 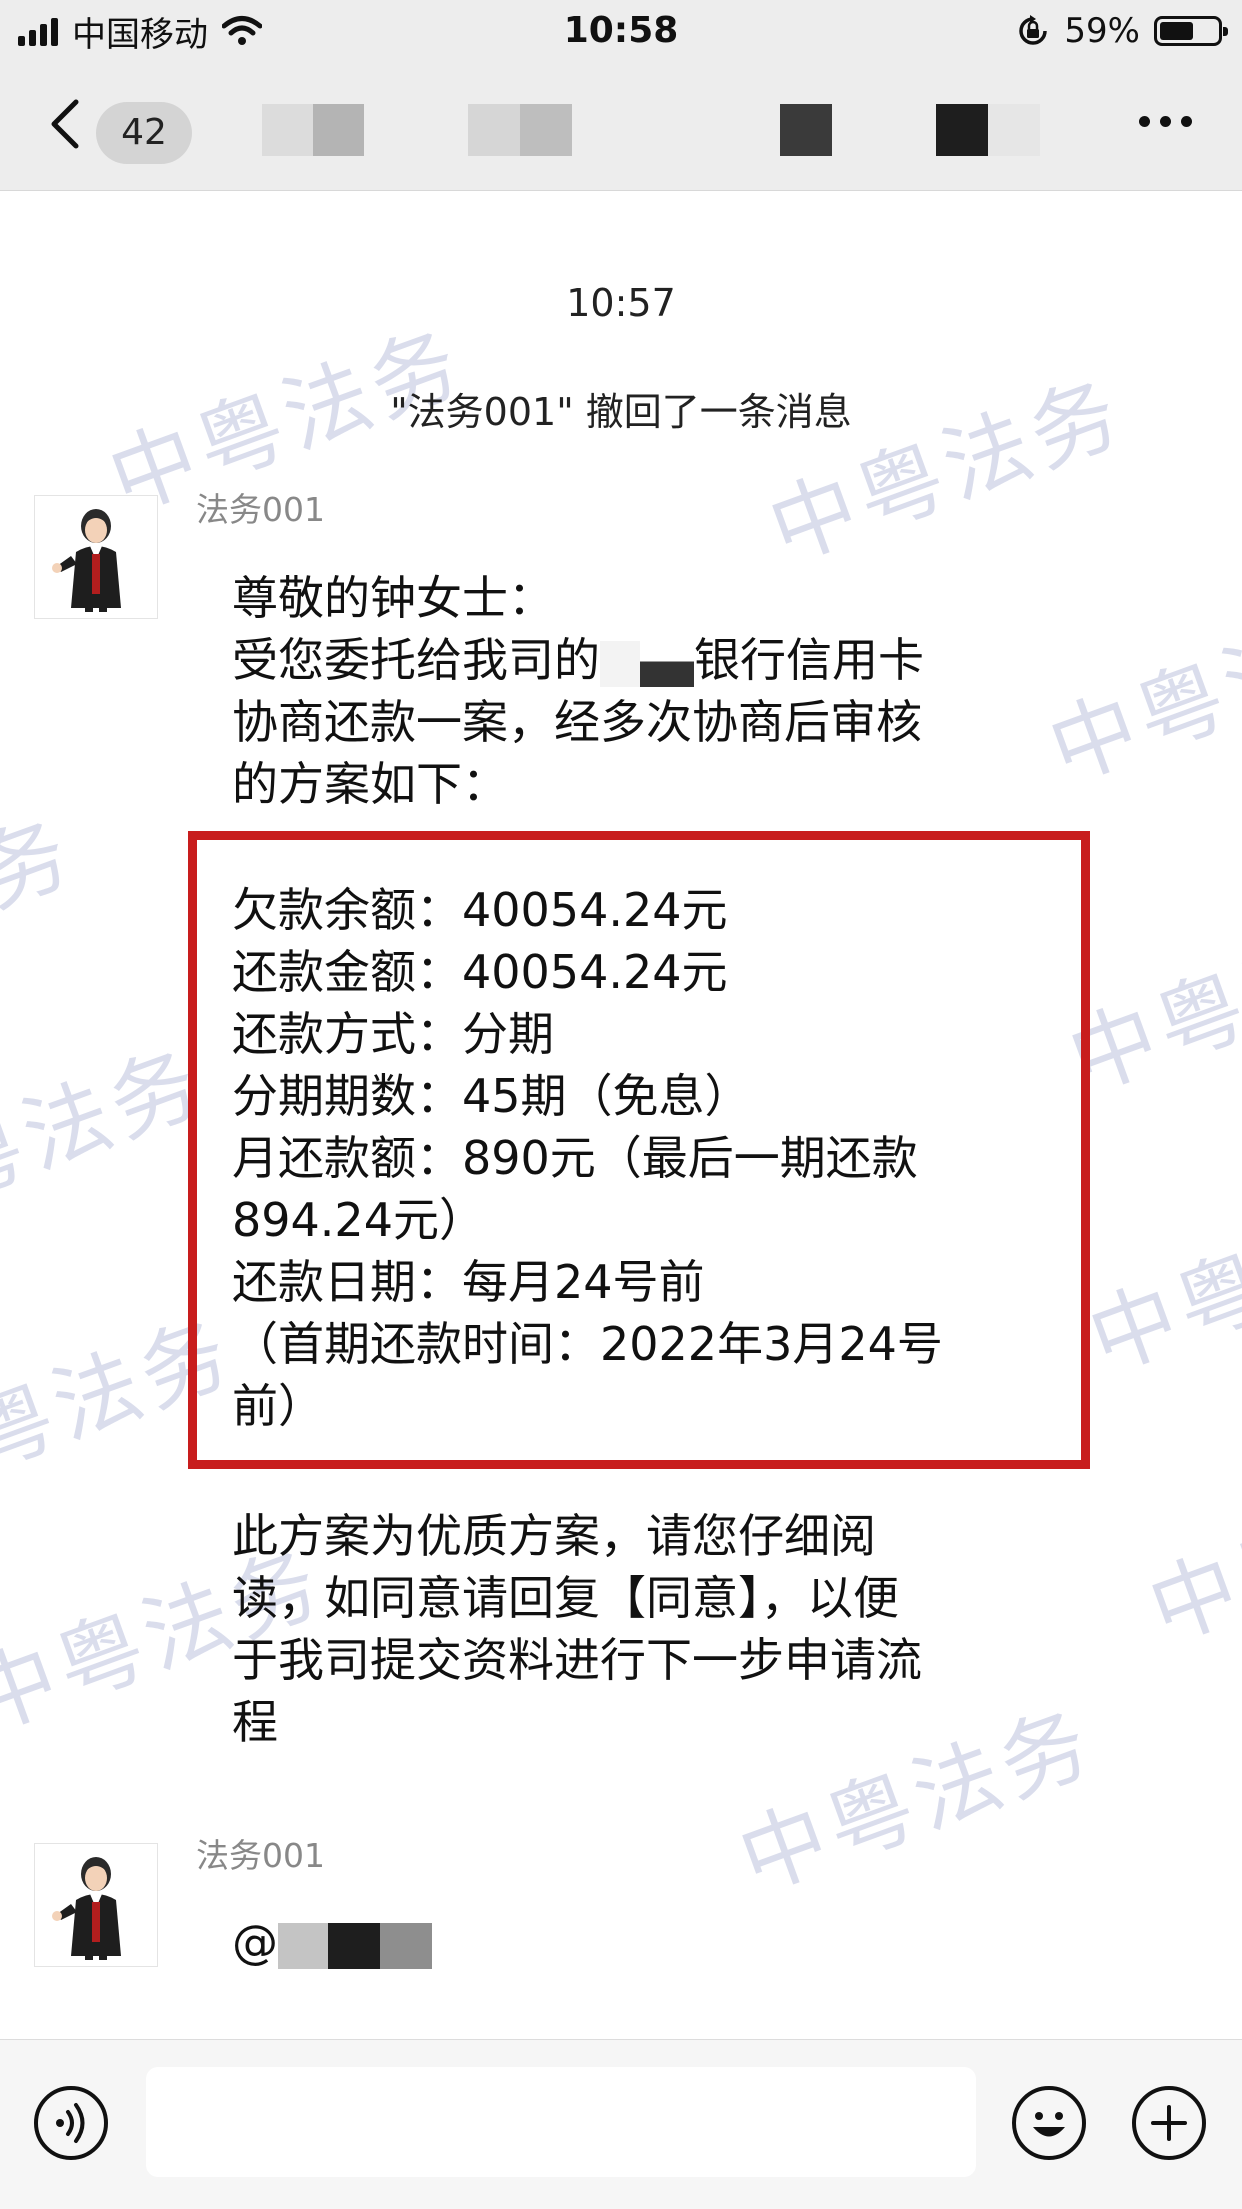 What do you see at coordinates (577, 722) in the screenshot?
I see `intro-line: 协商还款一案，经多次协商后审核` at bounding box center [577, 722].